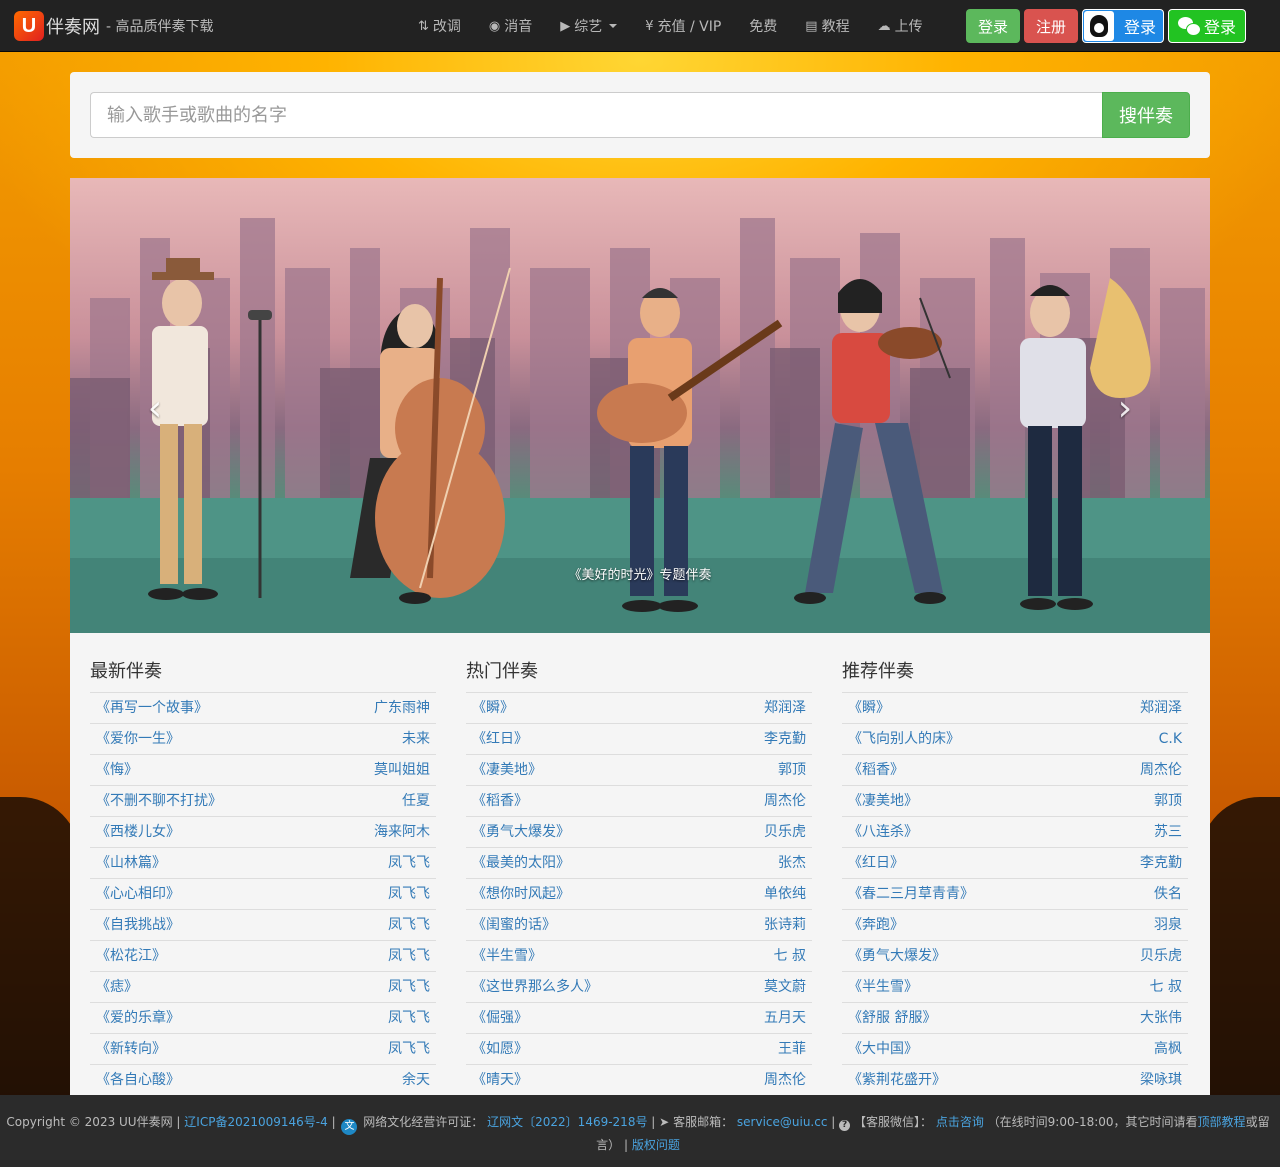 This screenshot has height=1167, width=1280. What do you see at coordinates (510, 26) in the screenshot?
I see `nav-item-vocal-remove: ◉ 消音` at bounding box center [510, 26].